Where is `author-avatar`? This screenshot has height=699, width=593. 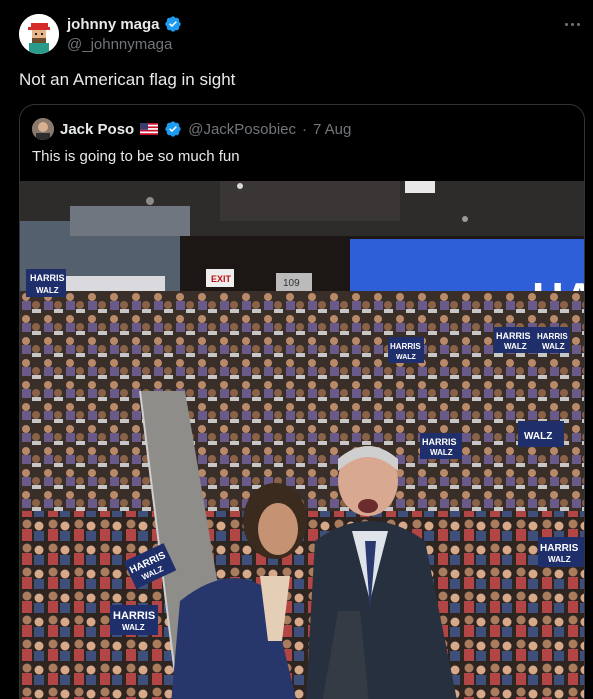
author-avatar is located at coordinates (39, 34).